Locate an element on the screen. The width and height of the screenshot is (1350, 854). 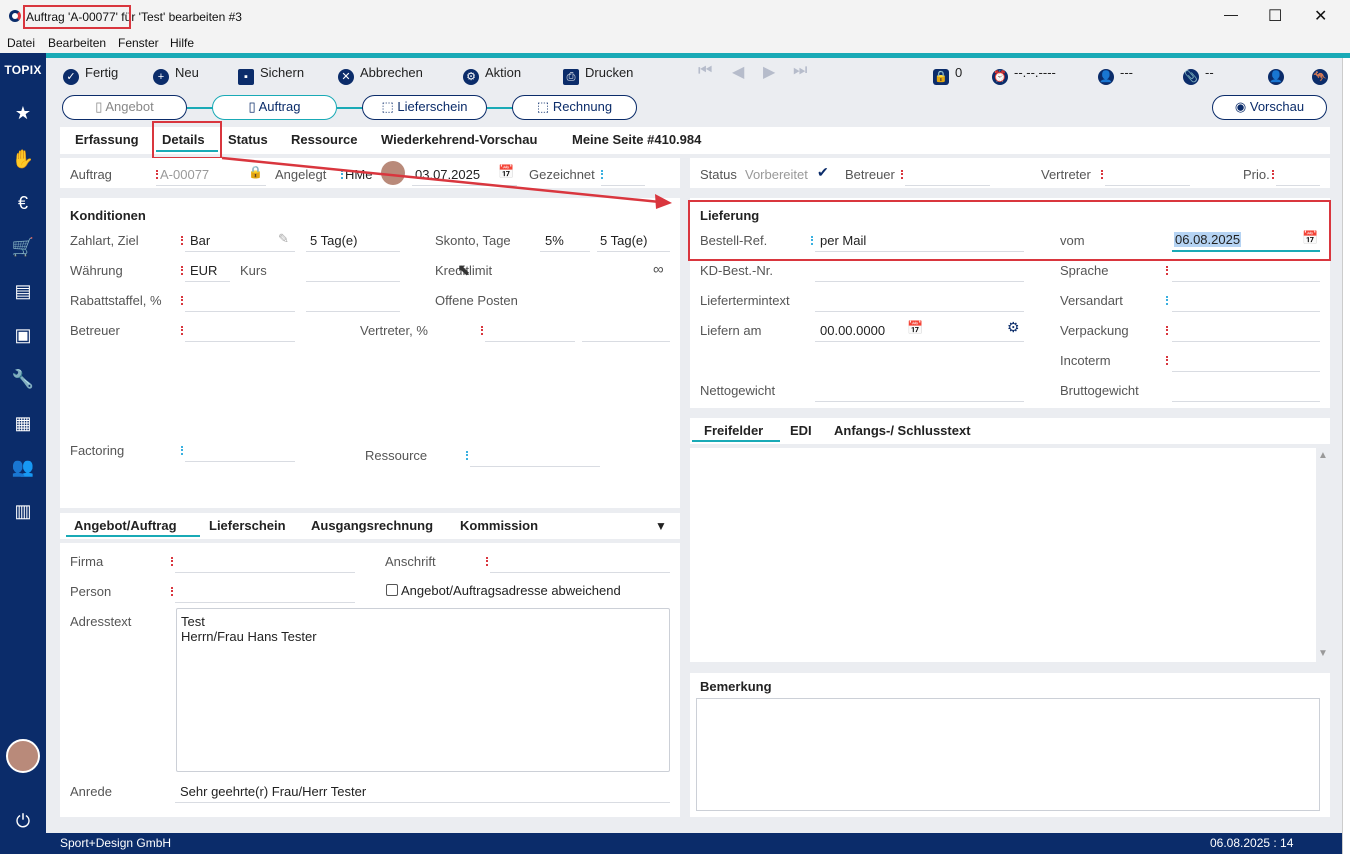
dropdown-triangle-icon: ▼ is located at coordinates (661, 526).